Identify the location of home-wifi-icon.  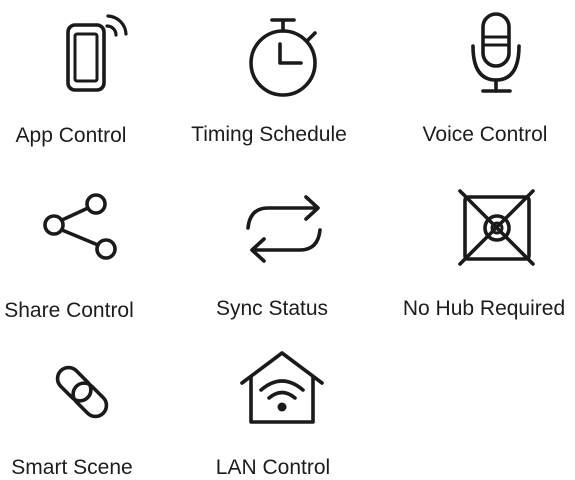
(284, 390).